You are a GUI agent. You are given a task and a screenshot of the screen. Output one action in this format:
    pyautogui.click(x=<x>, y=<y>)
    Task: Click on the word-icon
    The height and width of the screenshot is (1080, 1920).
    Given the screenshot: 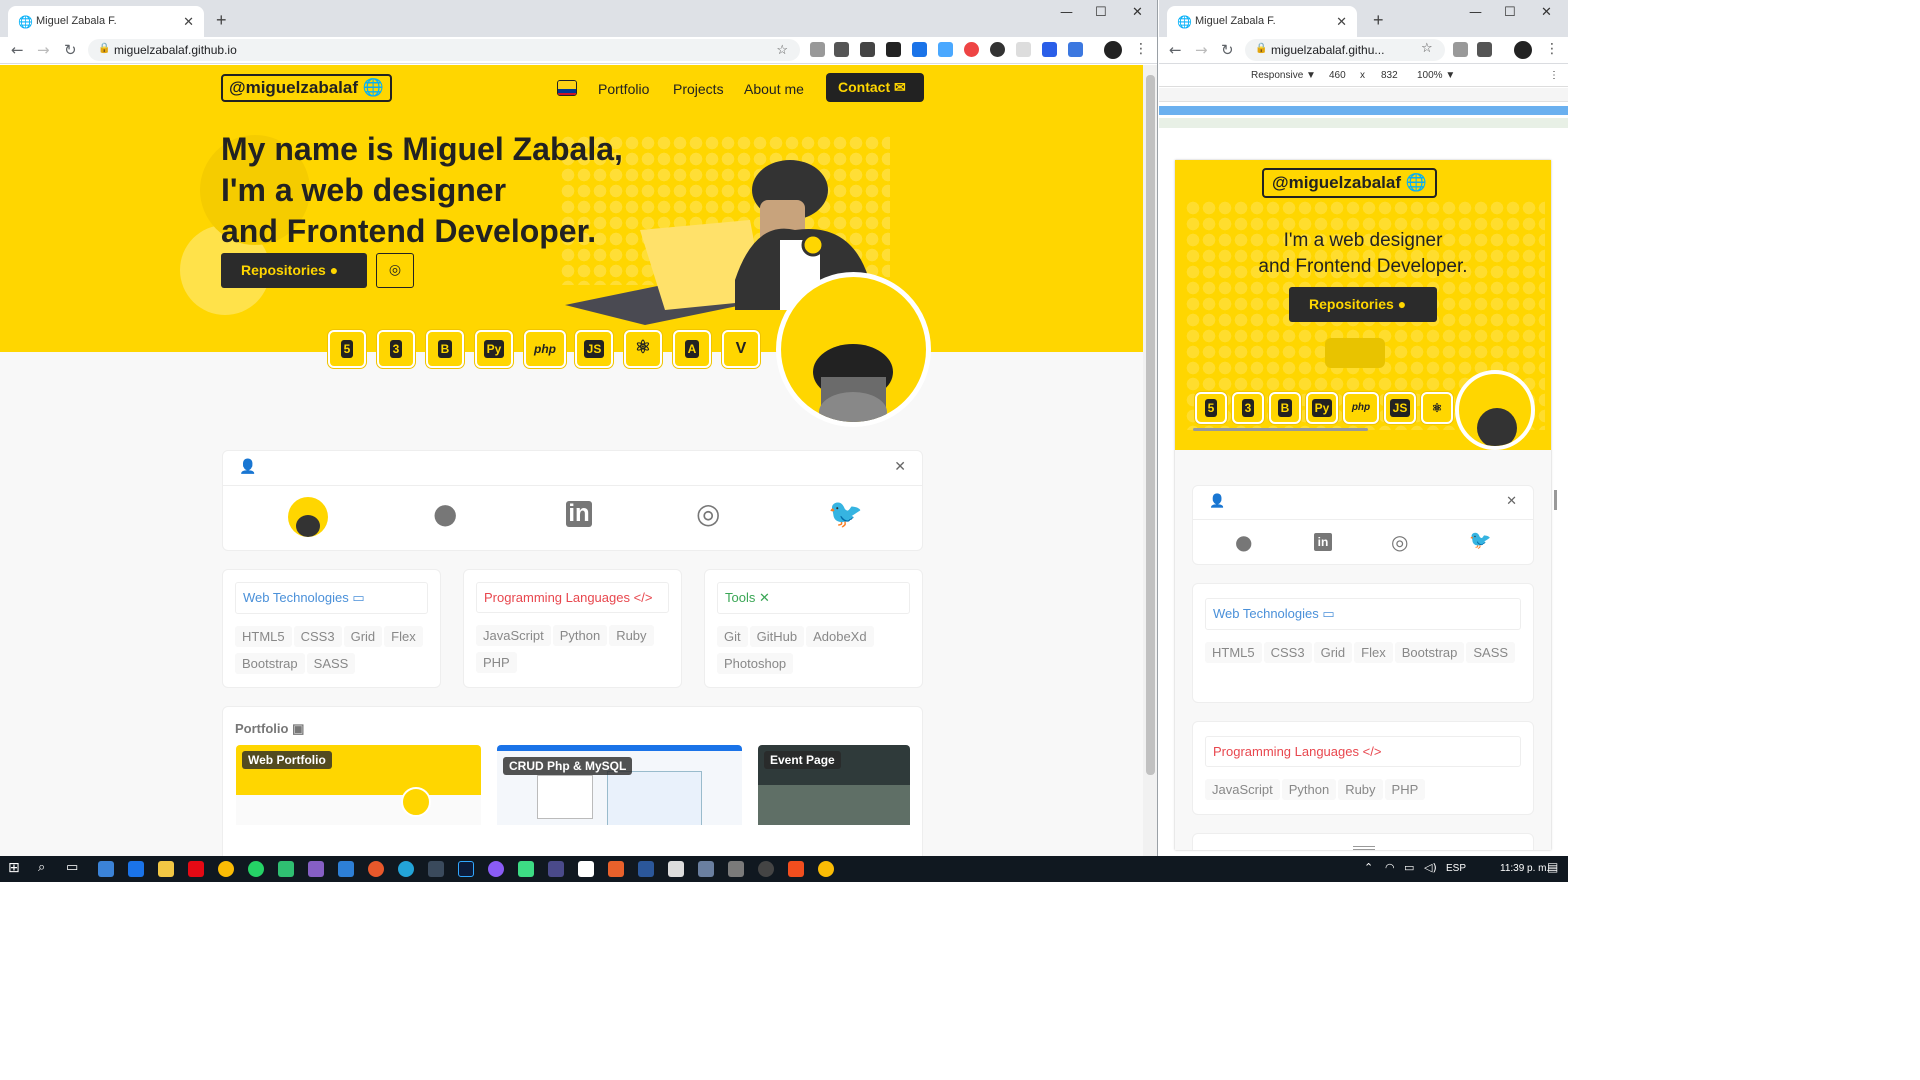 What is the action you would take?
    pyautogui.click(x=646, y=869)
    